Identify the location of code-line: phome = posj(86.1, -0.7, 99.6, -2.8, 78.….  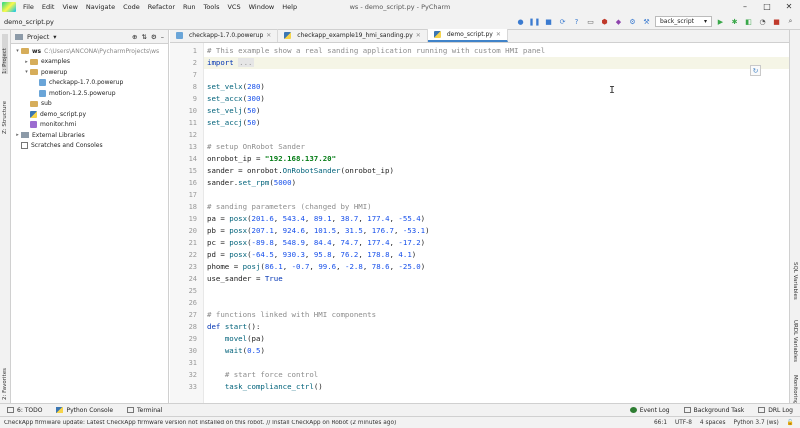
(316, 267).